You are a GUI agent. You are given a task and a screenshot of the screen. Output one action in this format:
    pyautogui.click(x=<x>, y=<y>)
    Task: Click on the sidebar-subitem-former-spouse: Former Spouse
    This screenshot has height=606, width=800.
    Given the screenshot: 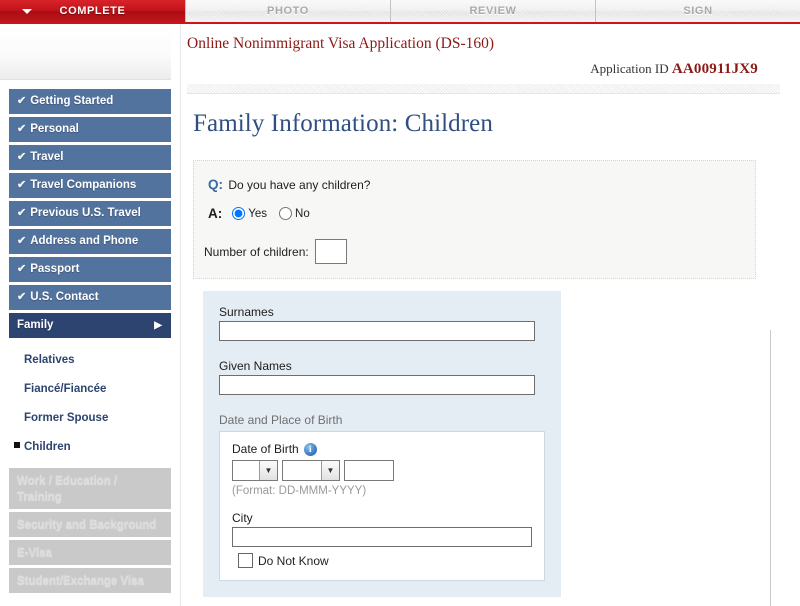 What is the action you would take?
    pyautogui.click(x=90, y=418)
    